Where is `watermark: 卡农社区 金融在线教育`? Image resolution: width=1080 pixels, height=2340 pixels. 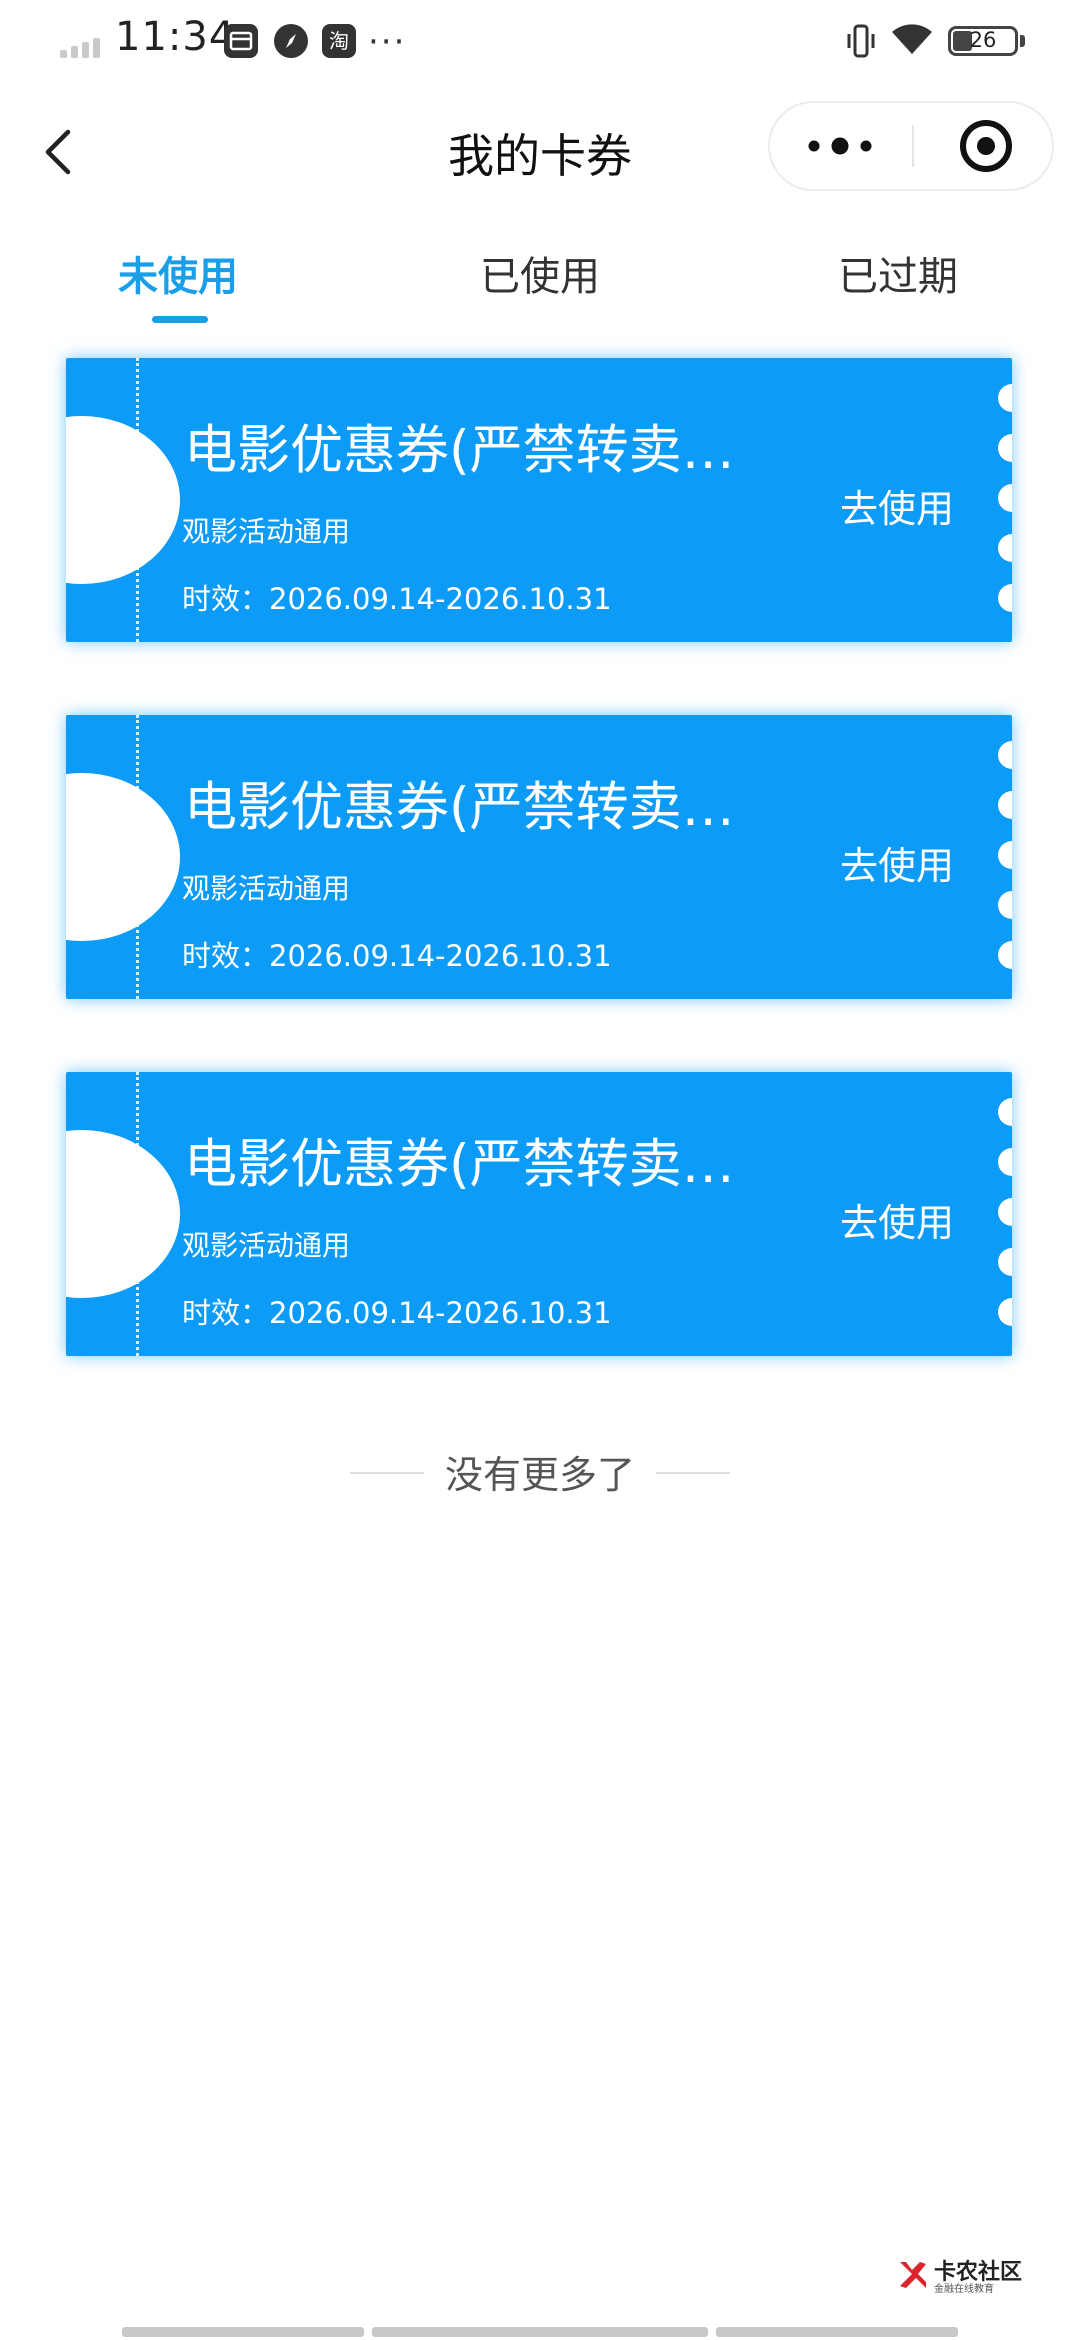 watermark: 卡农社区 金融在线教育 is located at coordinates (961, 2276).